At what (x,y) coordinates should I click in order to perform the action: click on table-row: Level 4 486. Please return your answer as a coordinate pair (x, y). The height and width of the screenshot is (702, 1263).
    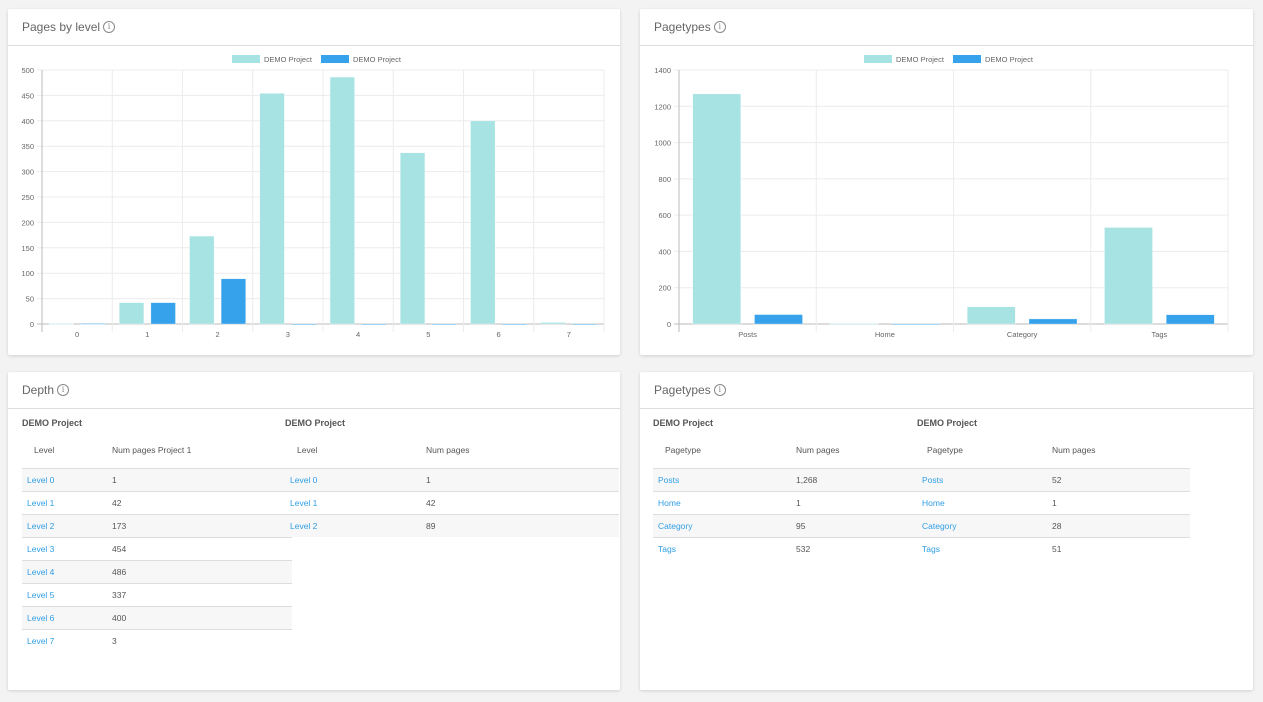
    Looking at the image, I should click on (157, 572).